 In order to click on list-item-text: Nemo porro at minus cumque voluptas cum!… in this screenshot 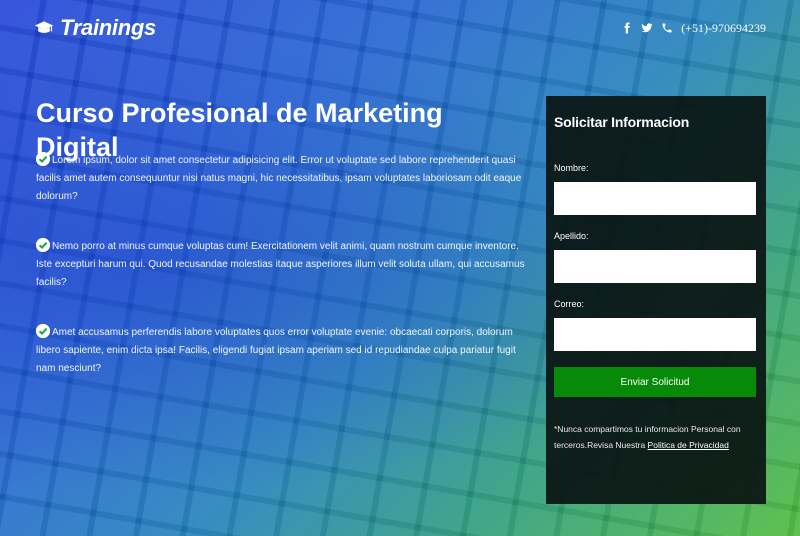, I will do `click(280, 264)`.